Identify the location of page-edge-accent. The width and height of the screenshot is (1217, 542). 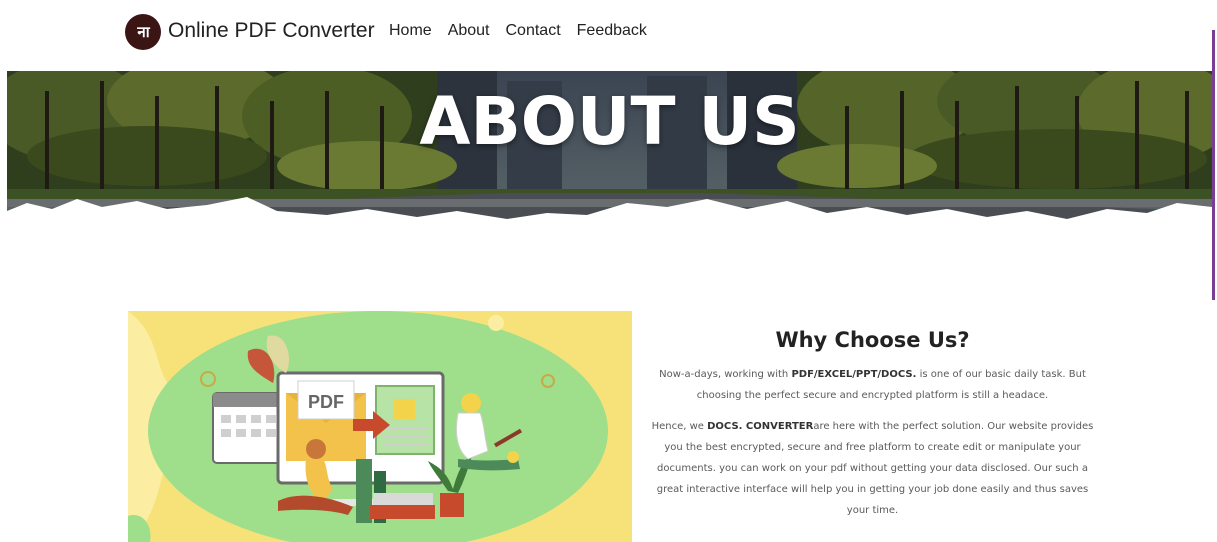
(1213, 165).